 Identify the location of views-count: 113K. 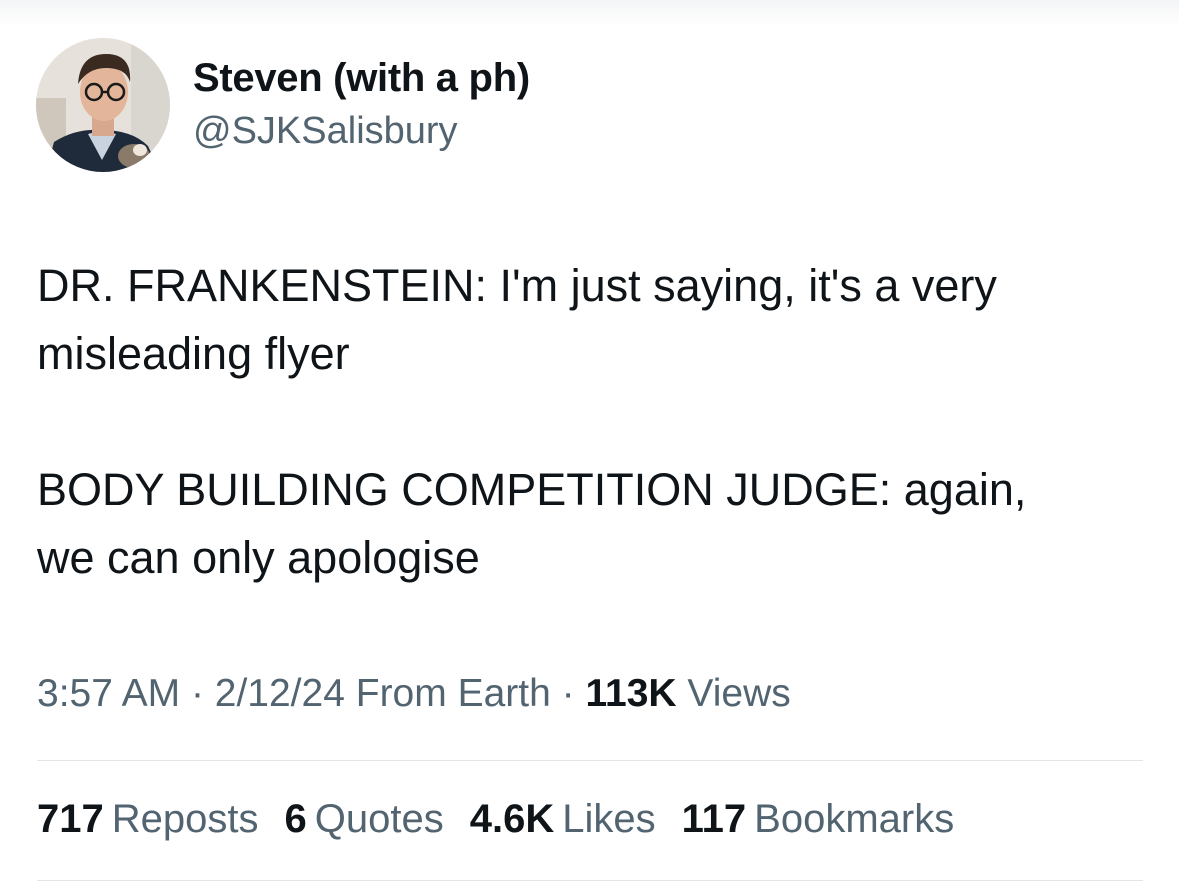
(631, 693).